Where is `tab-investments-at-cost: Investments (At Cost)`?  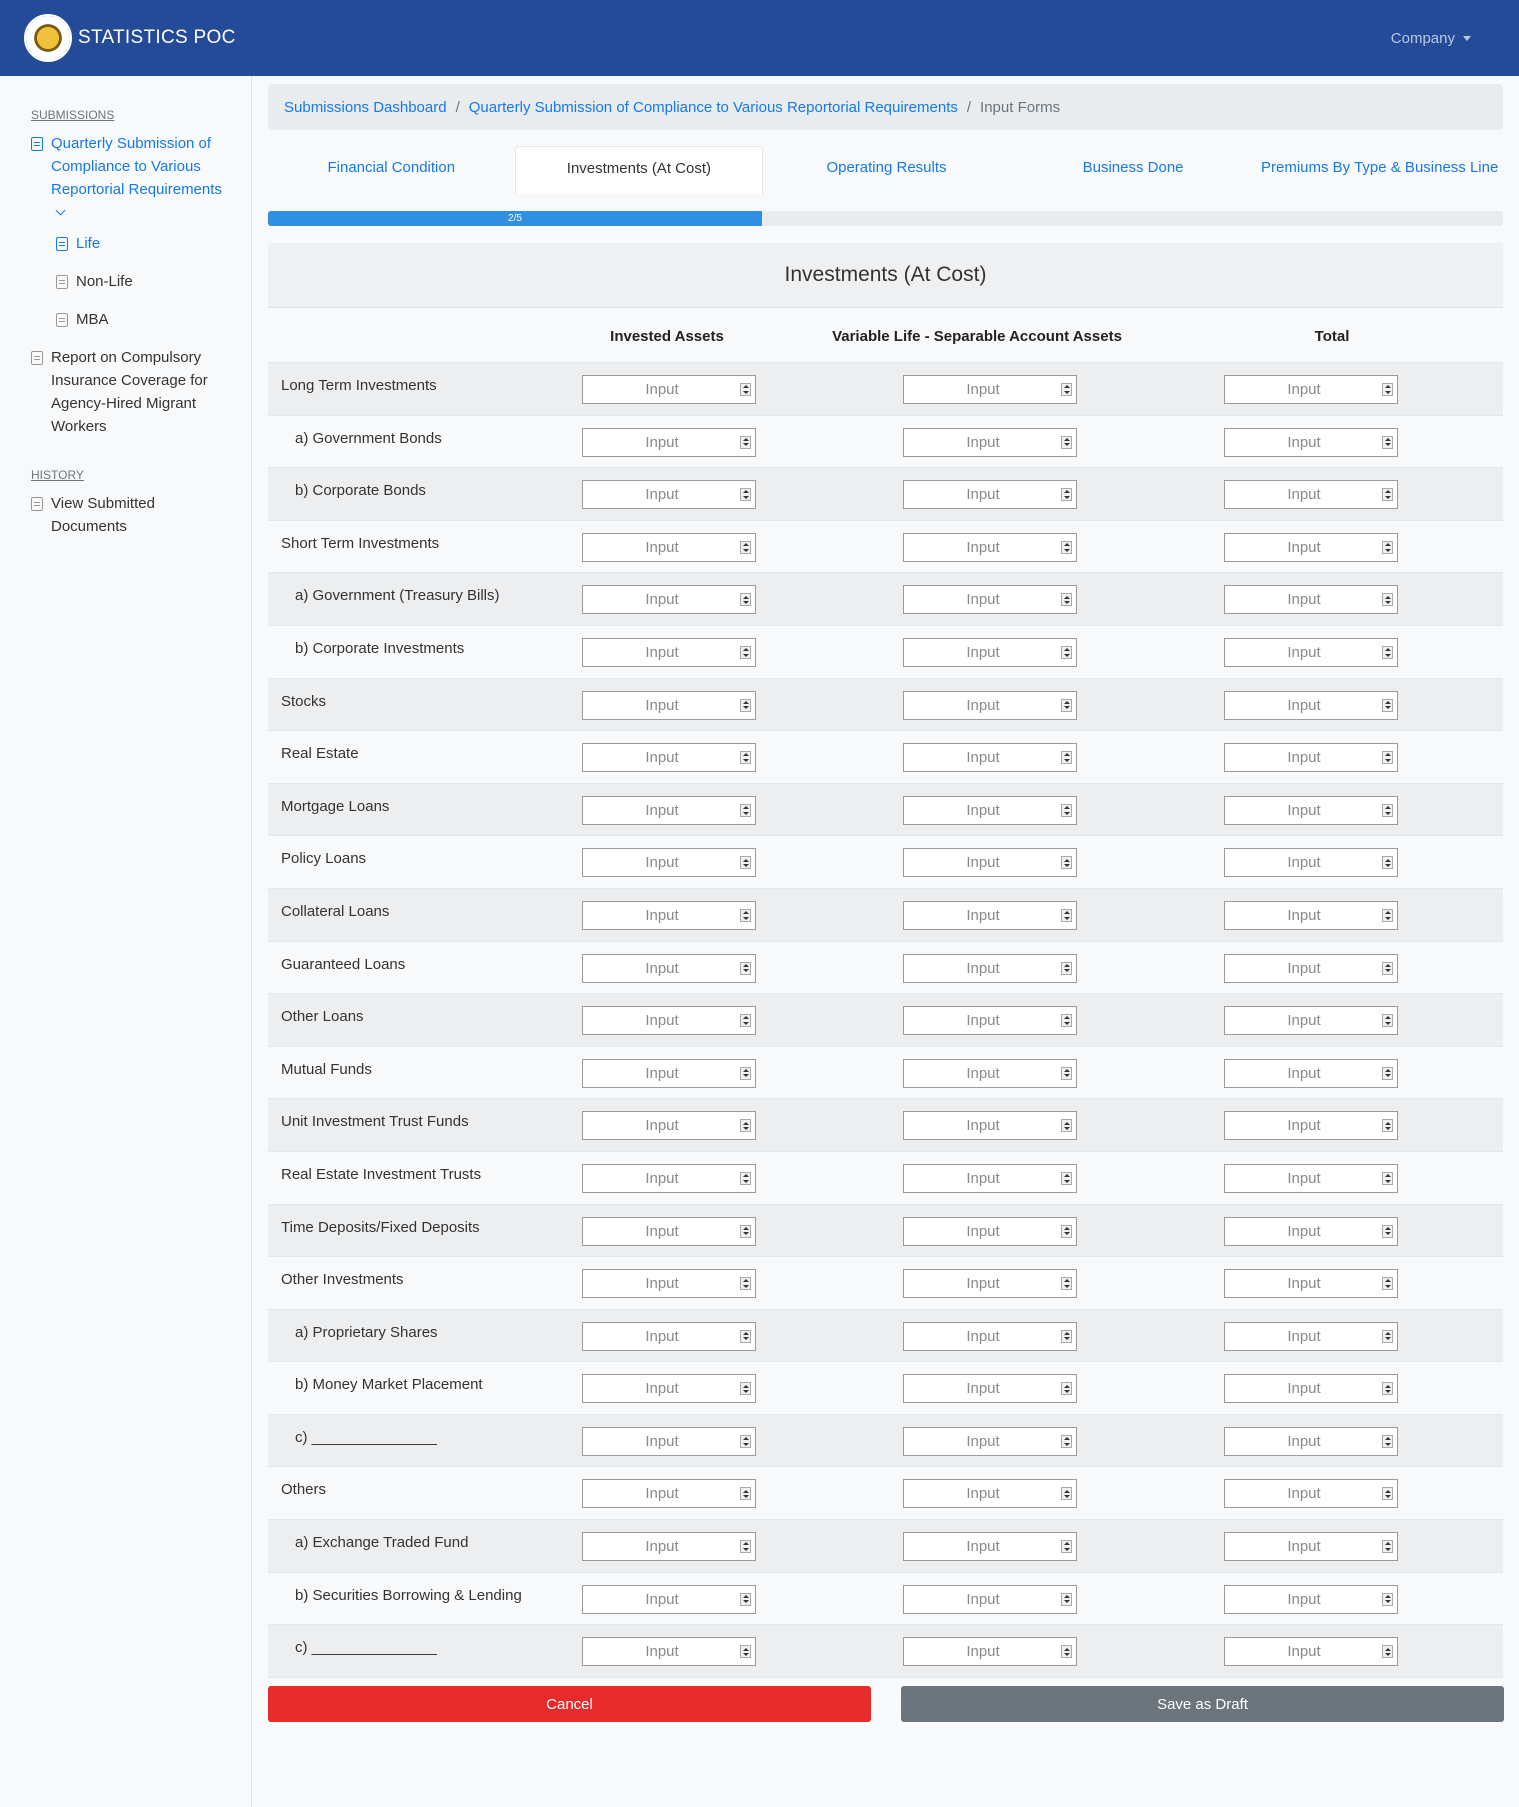
tab-investments-at-cost: Investments (At Cost) is located at coordinates (639, 170).